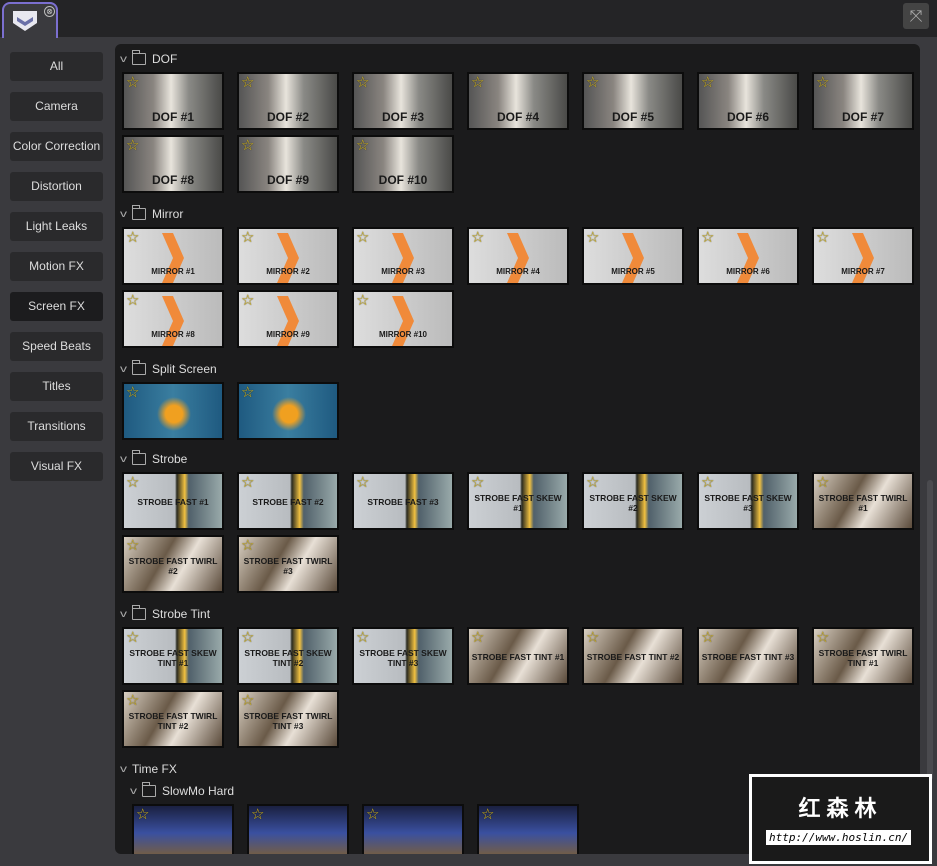  Describe the element at coordinates (288, 319) in the screenshot. I see `effect-thumbnail: ☆ MIRROR #9` at that location.